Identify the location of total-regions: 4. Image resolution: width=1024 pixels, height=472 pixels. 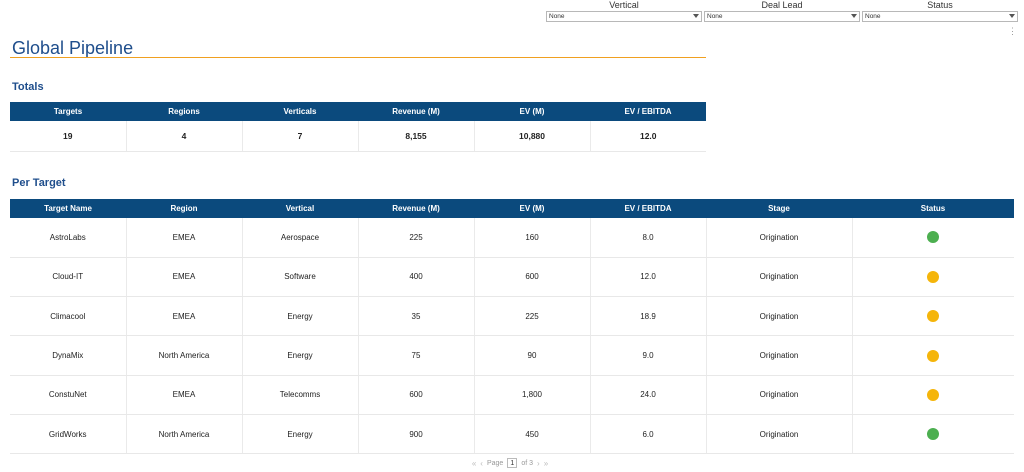
(184, 136).